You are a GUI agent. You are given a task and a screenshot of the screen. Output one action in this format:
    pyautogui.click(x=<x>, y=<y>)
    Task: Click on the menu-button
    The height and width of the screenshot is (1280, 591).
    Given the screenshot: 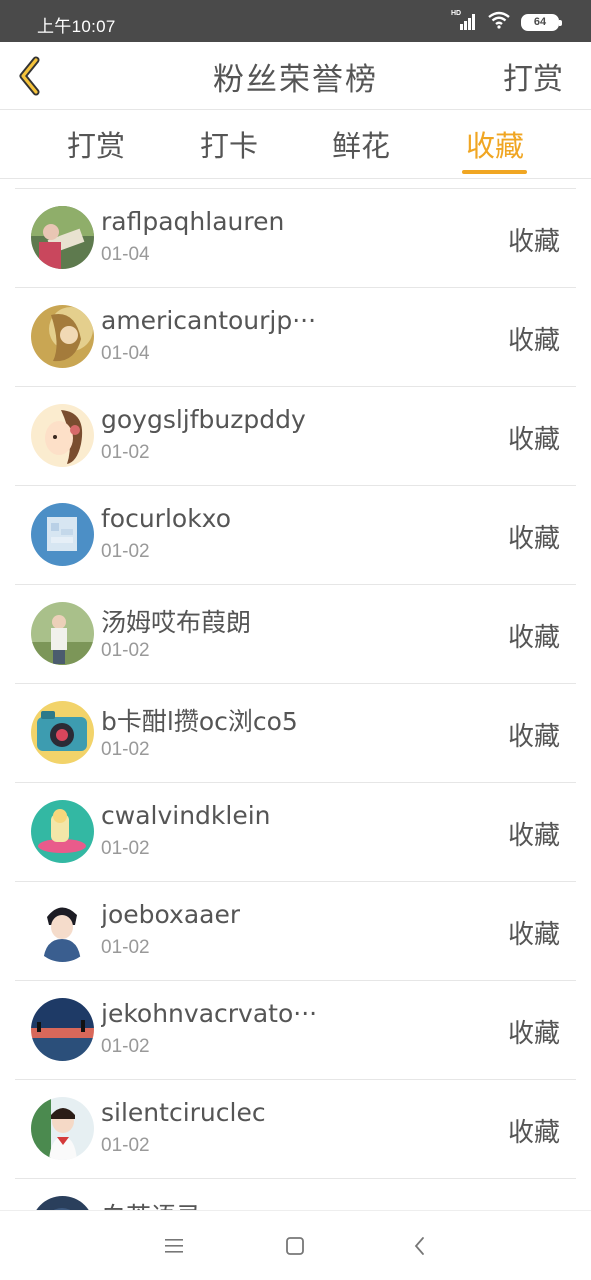 What is the action you would take?
    pyautogui.click(x=174, y=1246)
    